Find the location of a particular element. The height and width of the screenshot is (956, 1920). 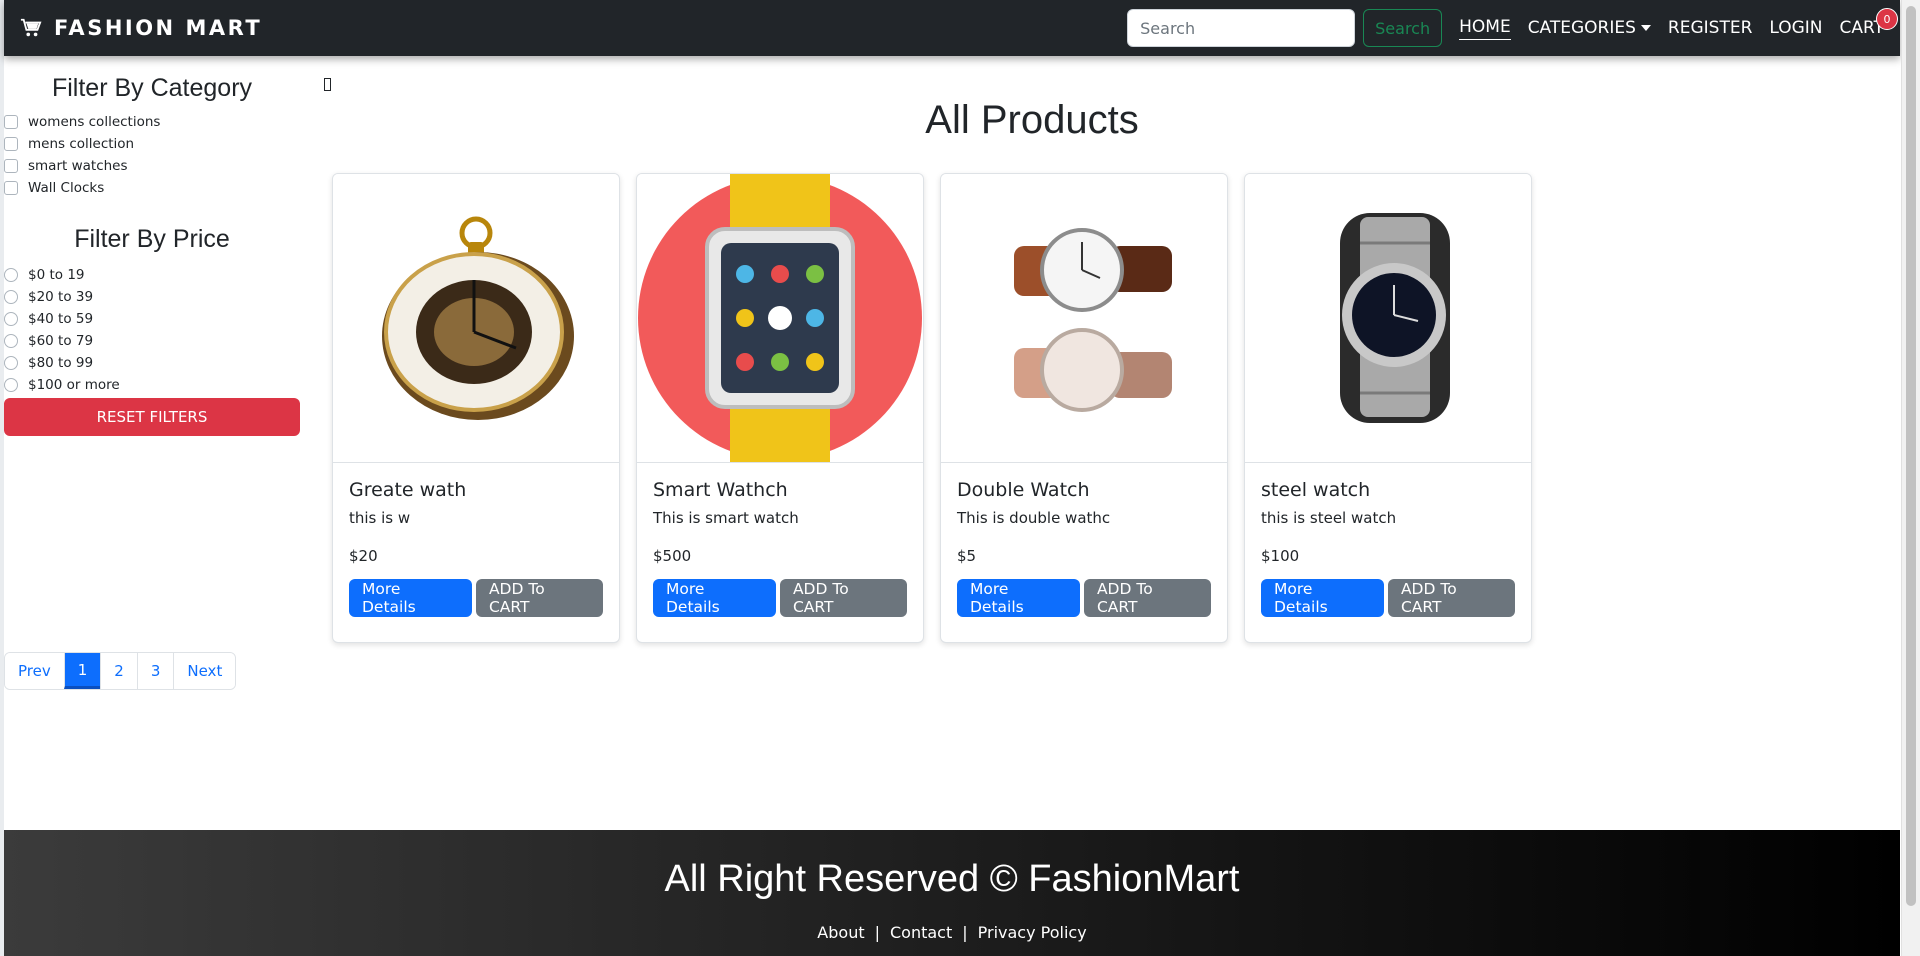

steel-watch-image is located at coordinates (1395, 318).